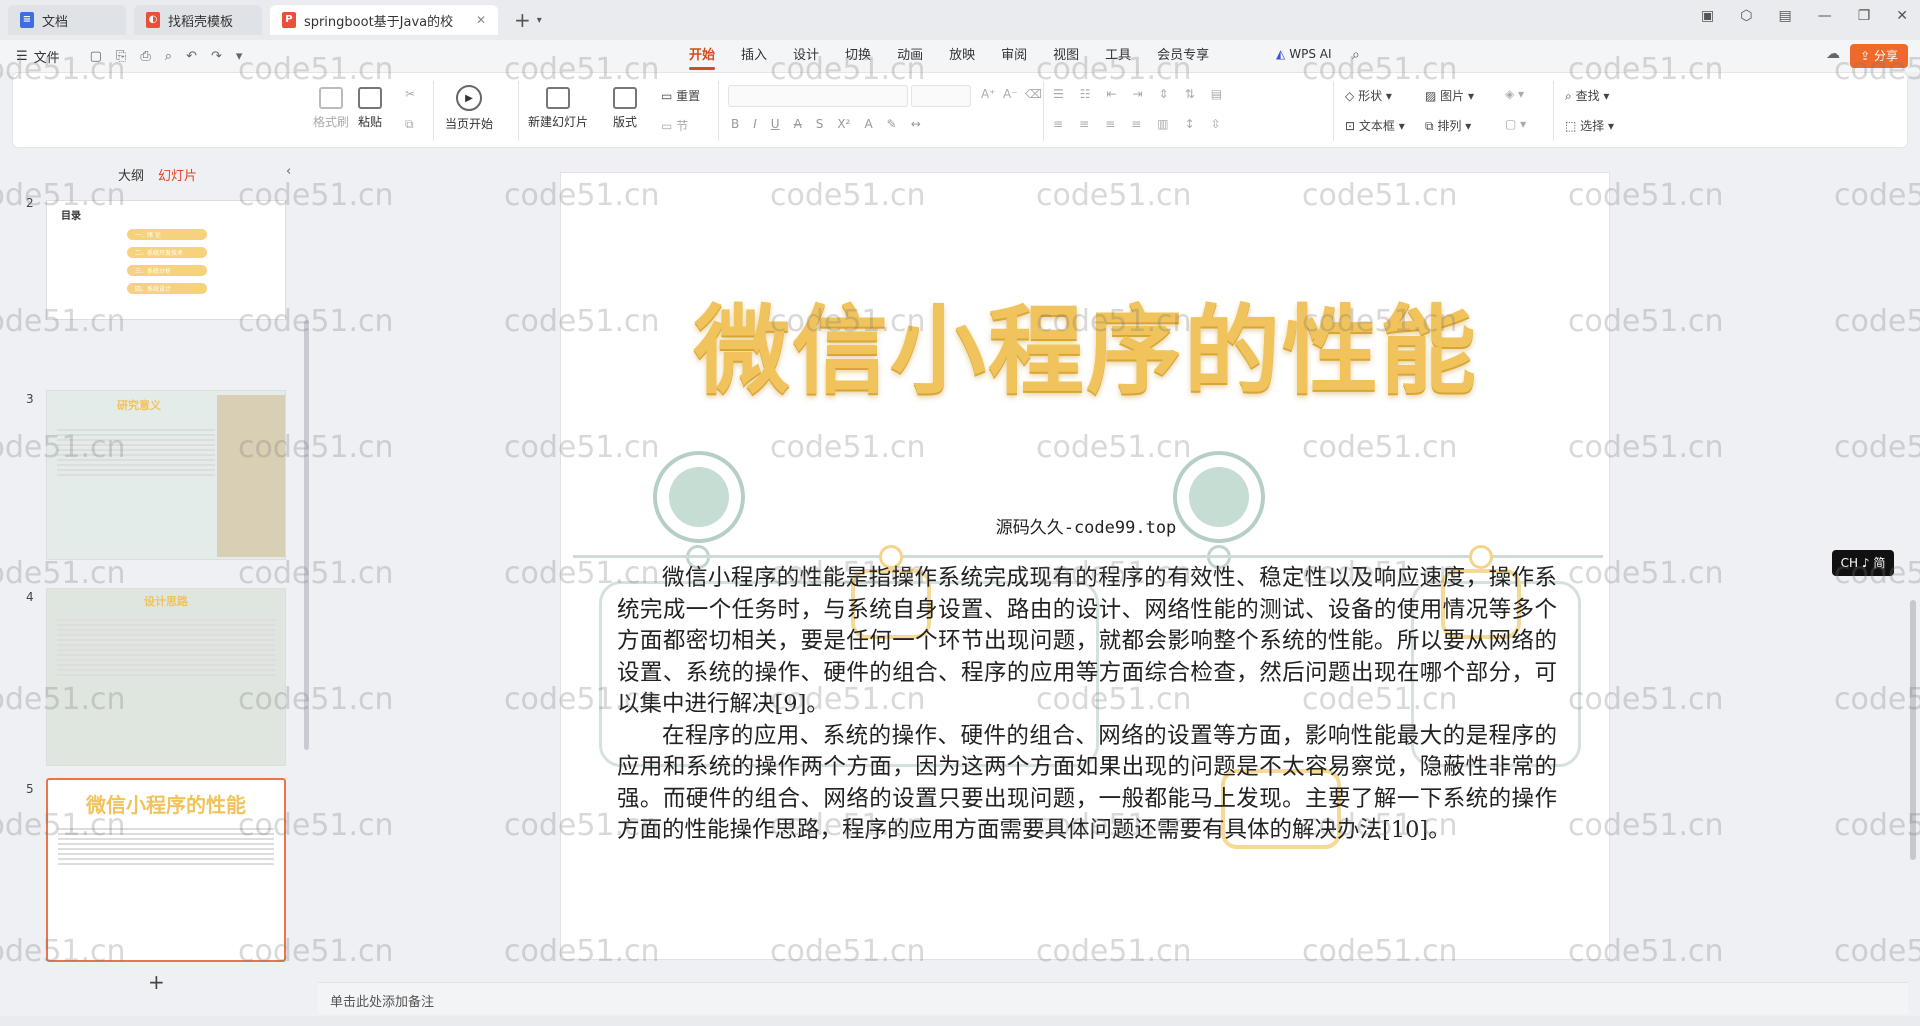 The width and height of the screenshot is (1920, 1026). What do you see at coordinates (1864, 16) in the screenshot?
I see `restore-icon: ❐` at bounding box center [1864, 16].